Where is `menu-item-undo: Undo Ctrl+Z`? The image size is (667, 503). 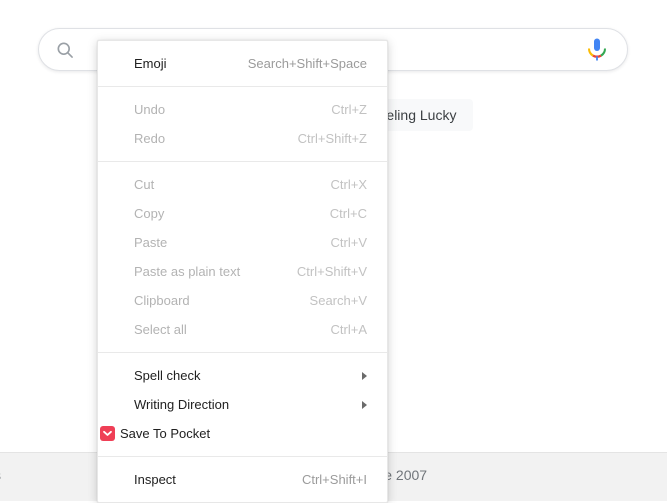
menu-item-undo: Undo Ctrl+Z is located at coordinates (242, 109).